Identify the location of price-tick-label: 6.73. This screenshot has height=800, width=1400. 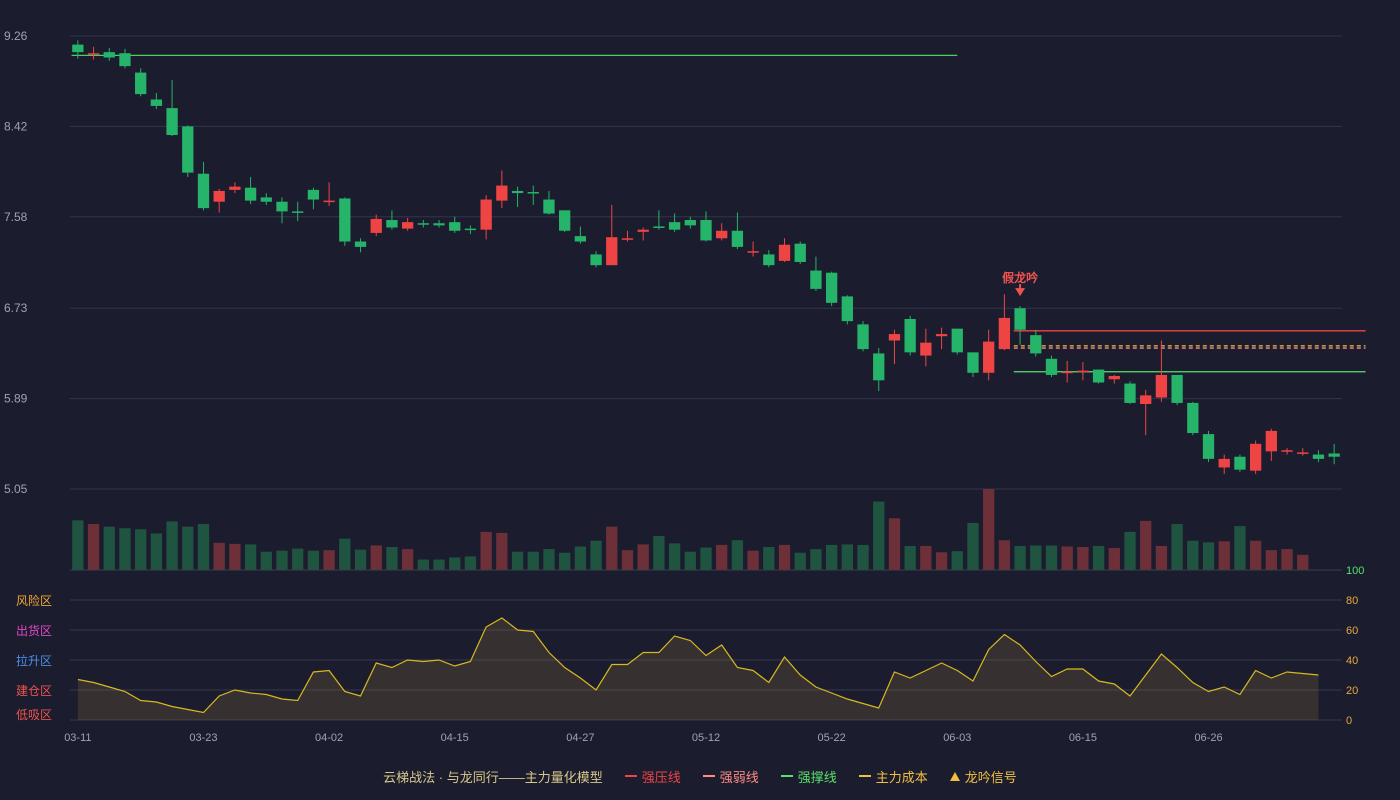
(16, 308).